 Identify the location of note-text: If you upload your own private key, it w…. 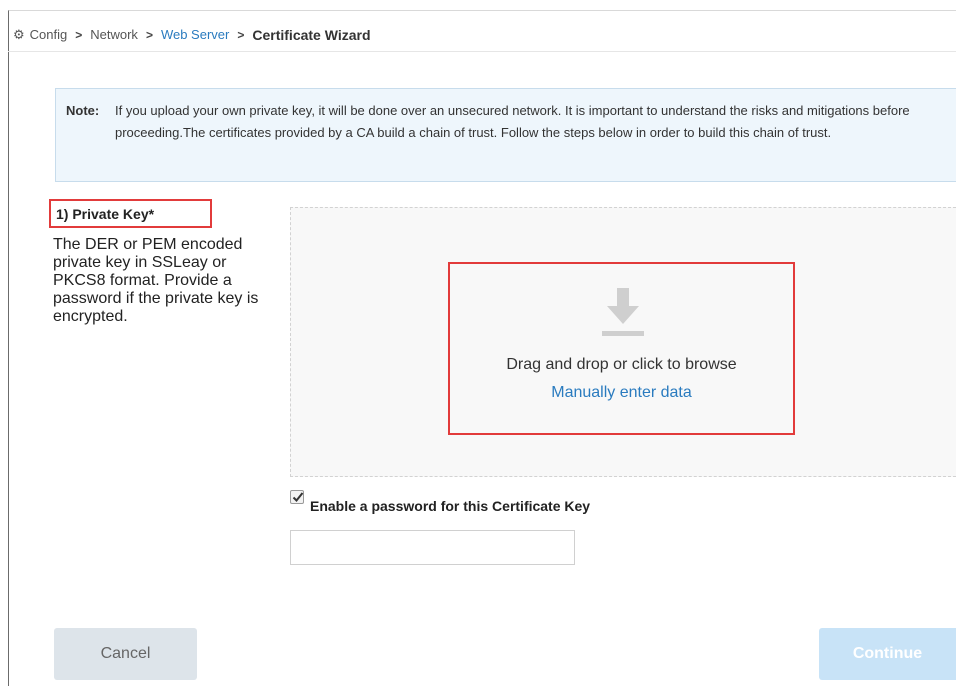
(512, 121).